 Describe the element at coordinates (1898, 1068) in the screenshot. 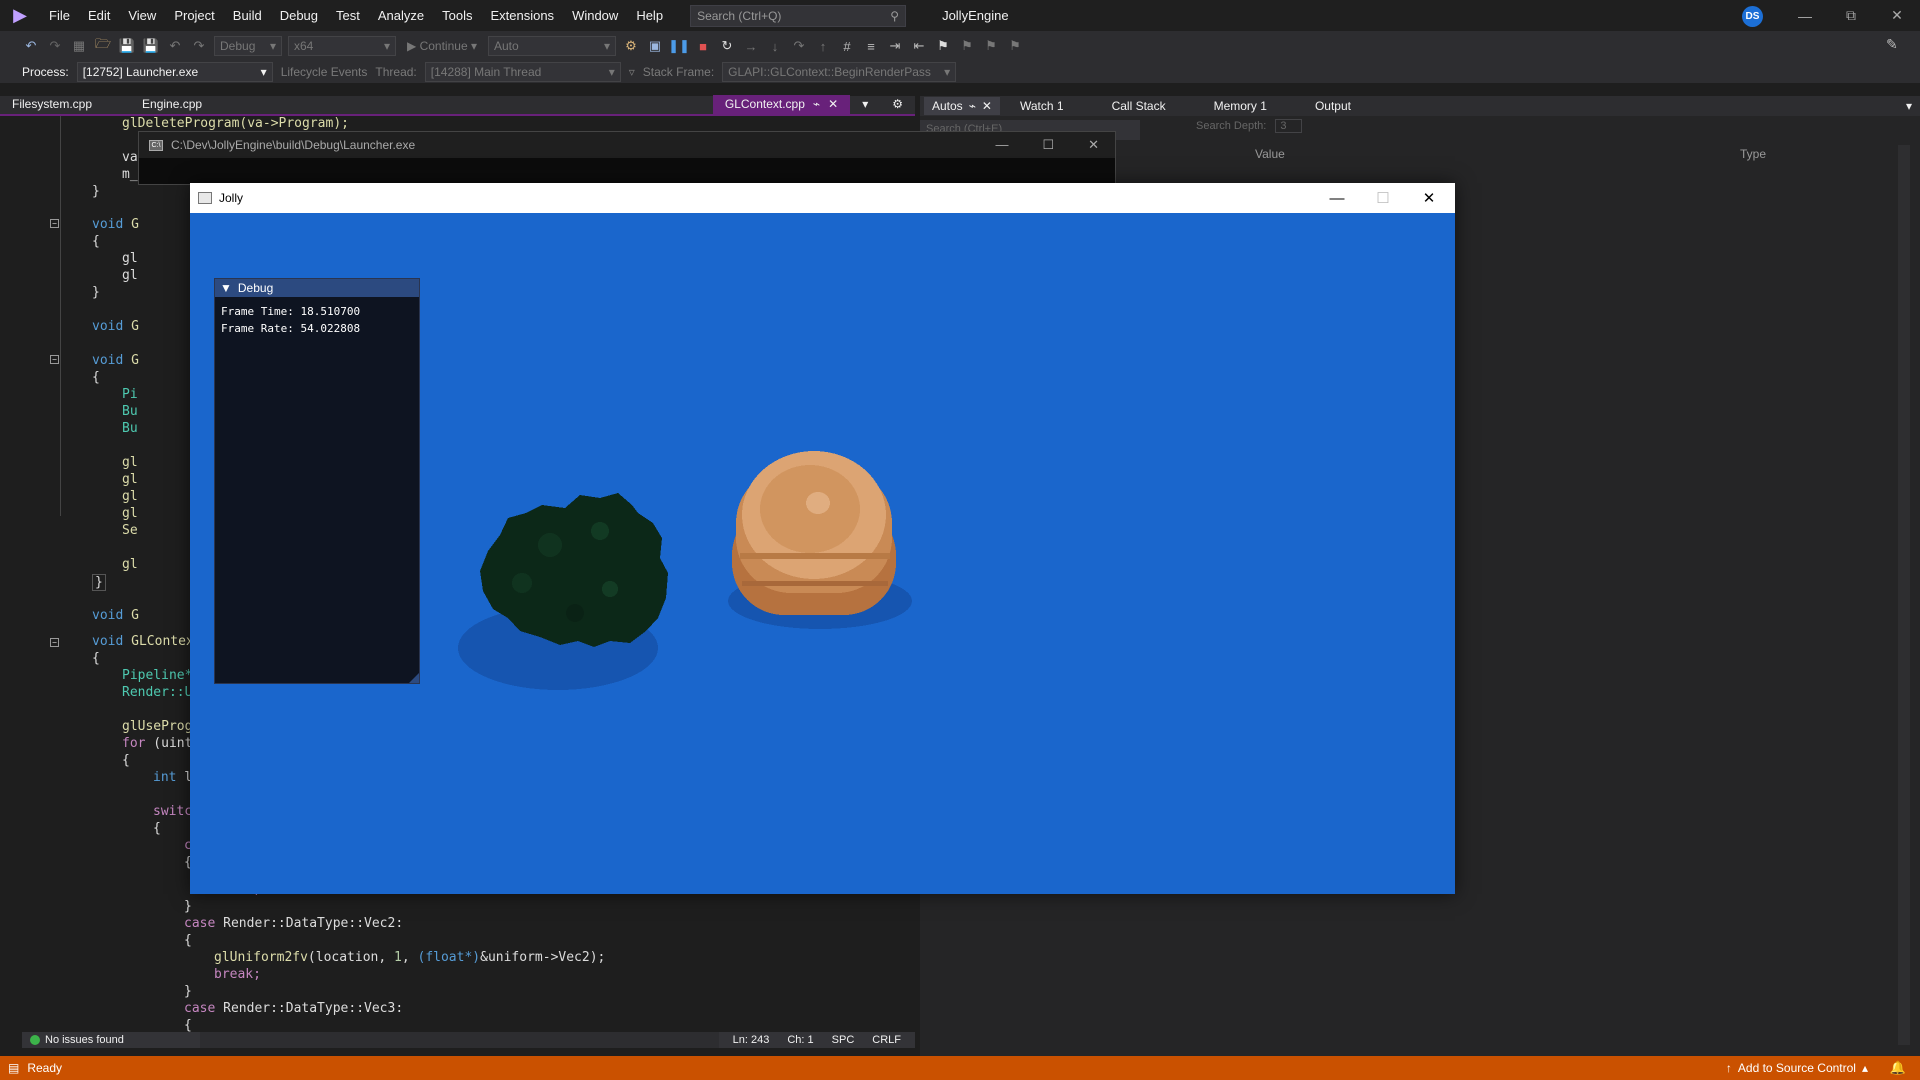

I see `notification-bell-icon: 🔔` at that location.